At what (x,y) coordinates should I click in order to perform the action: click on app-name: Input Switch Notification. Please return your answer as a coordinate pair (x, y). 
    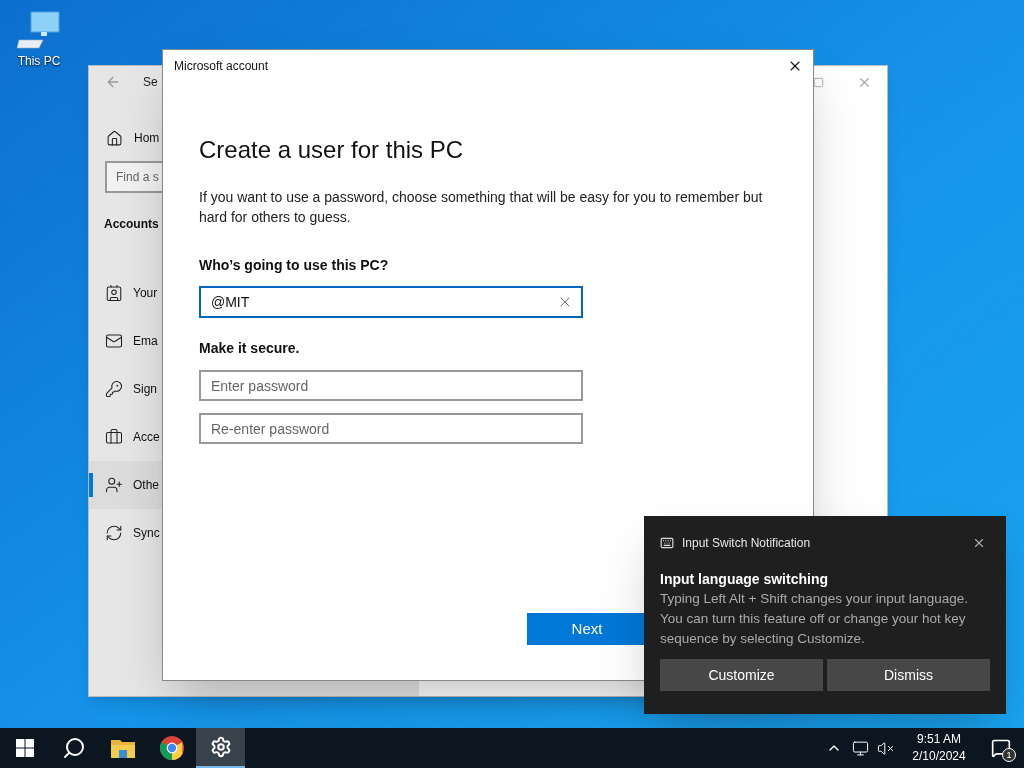
    Looking at the image, I should click on (746, 543).